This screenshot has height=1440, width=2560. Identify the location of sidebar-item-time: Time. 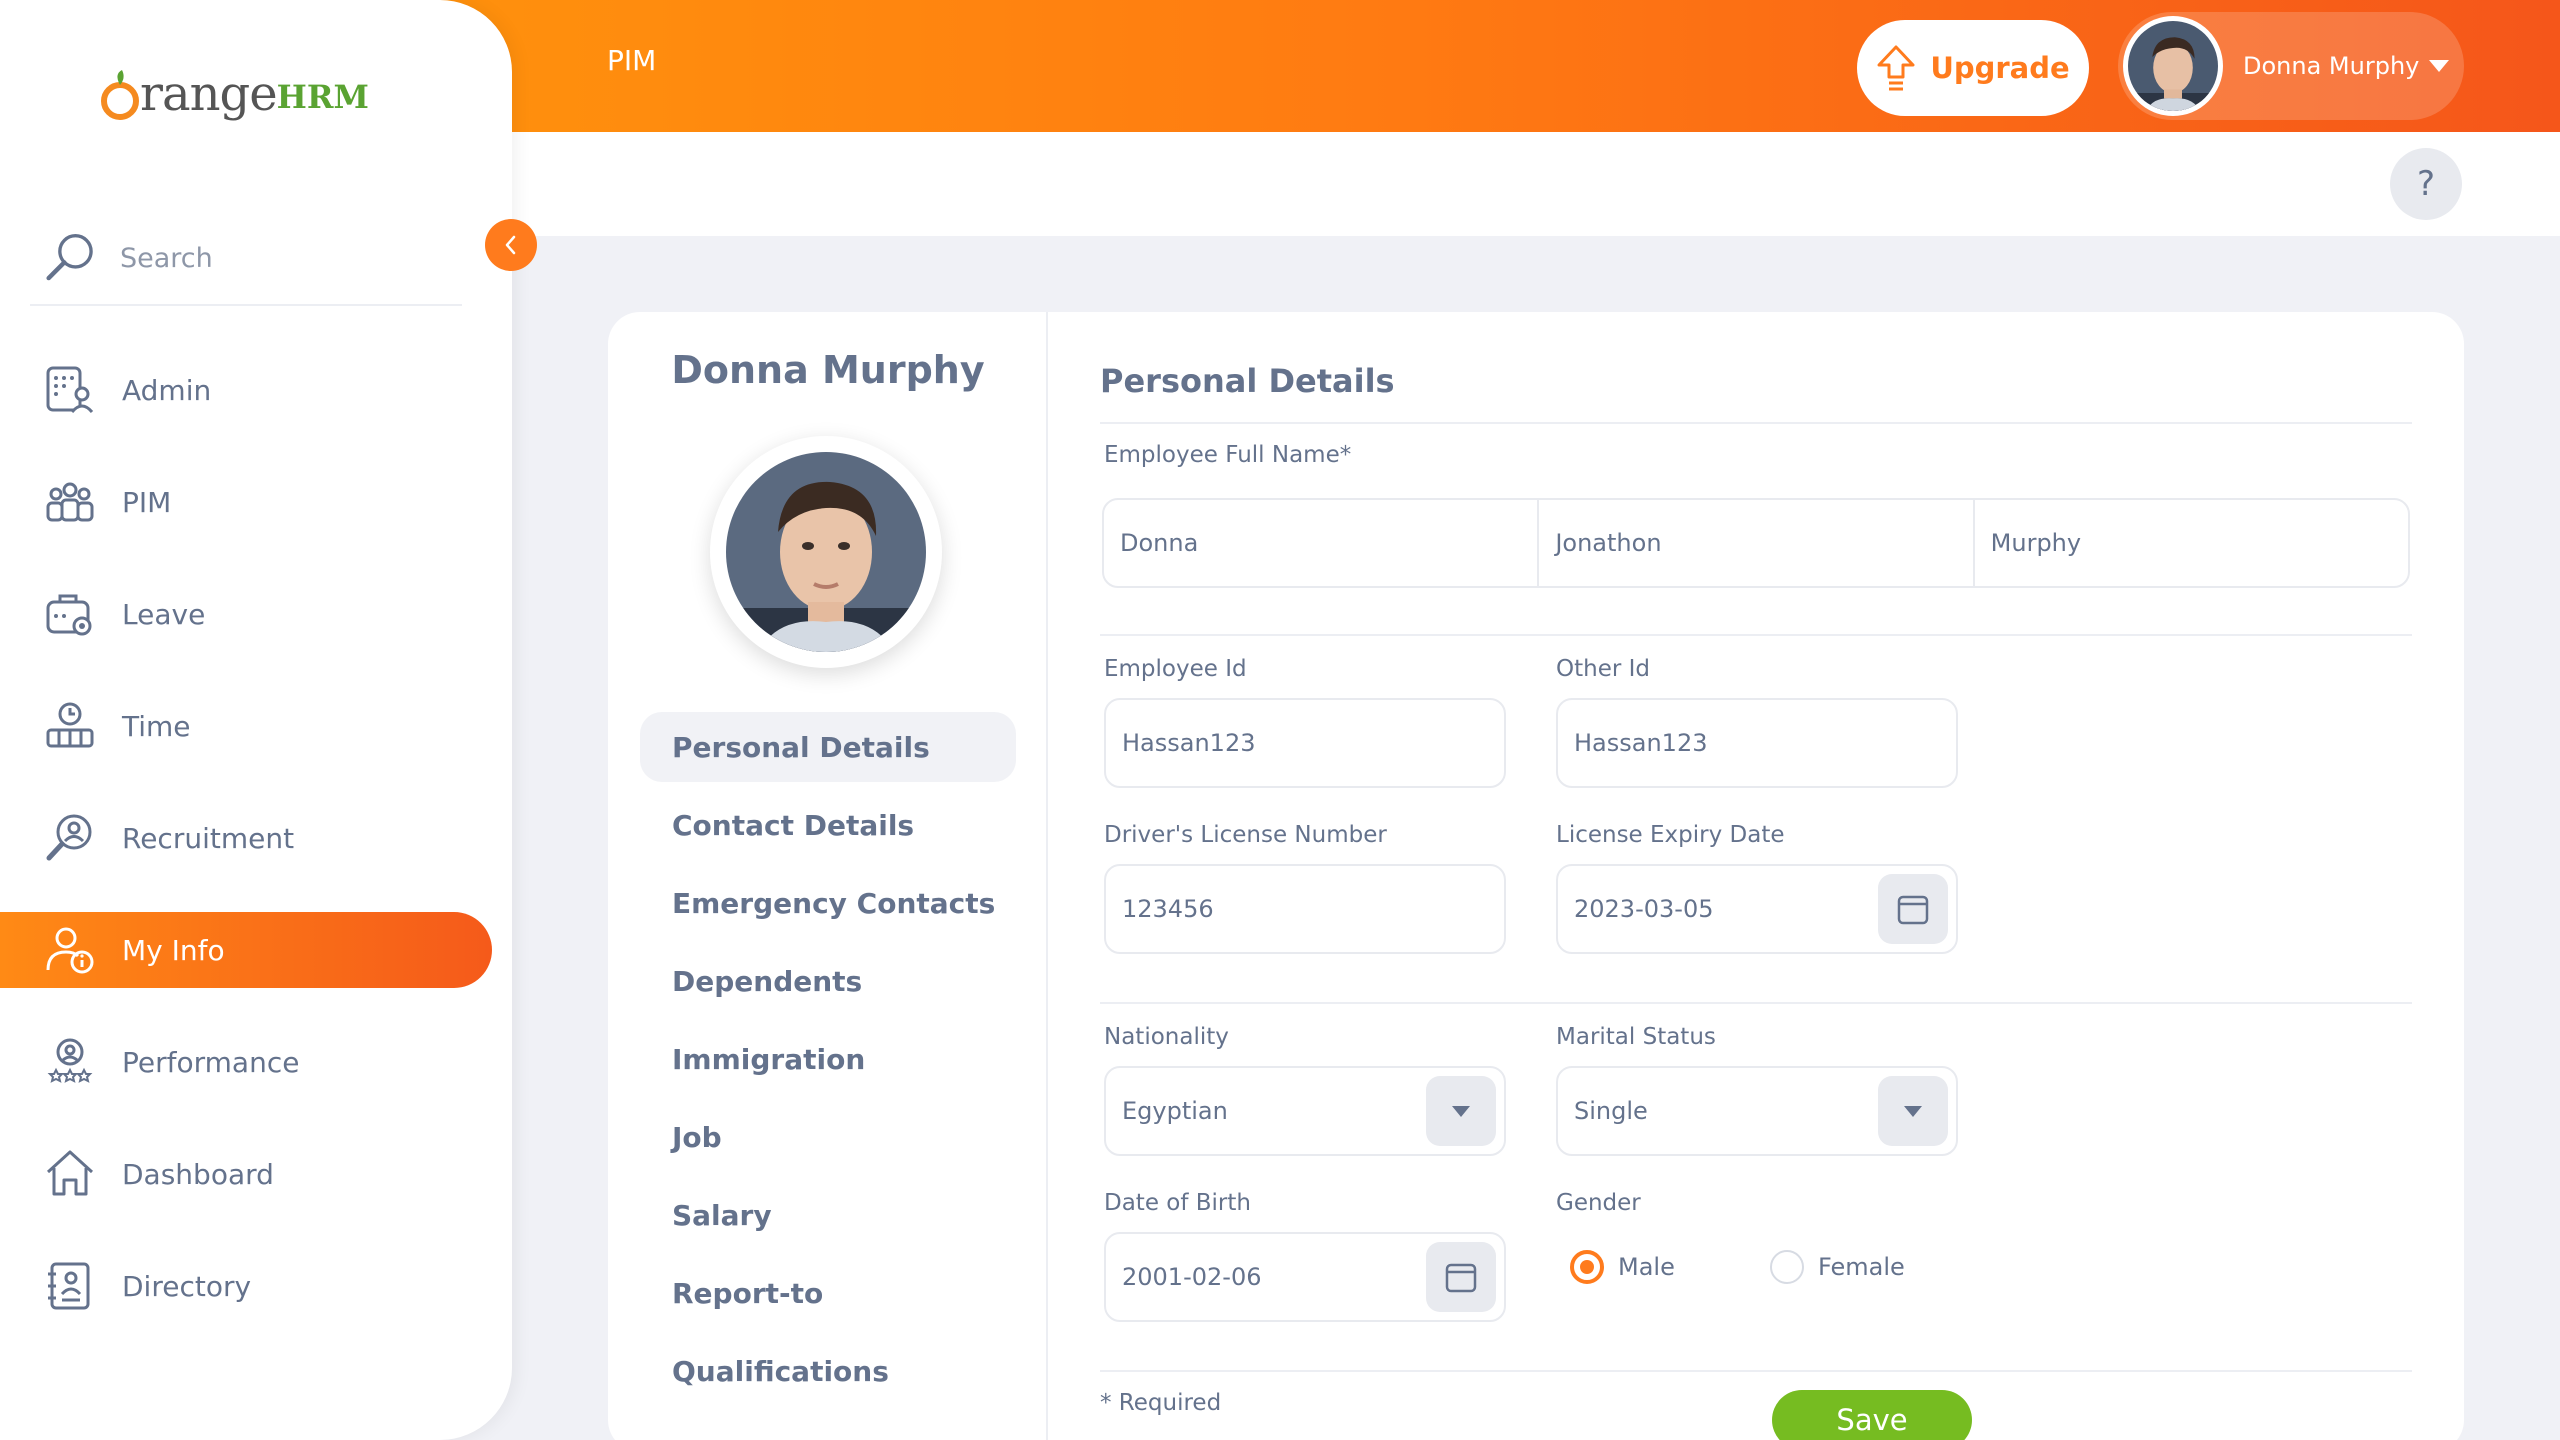
(246, 726).